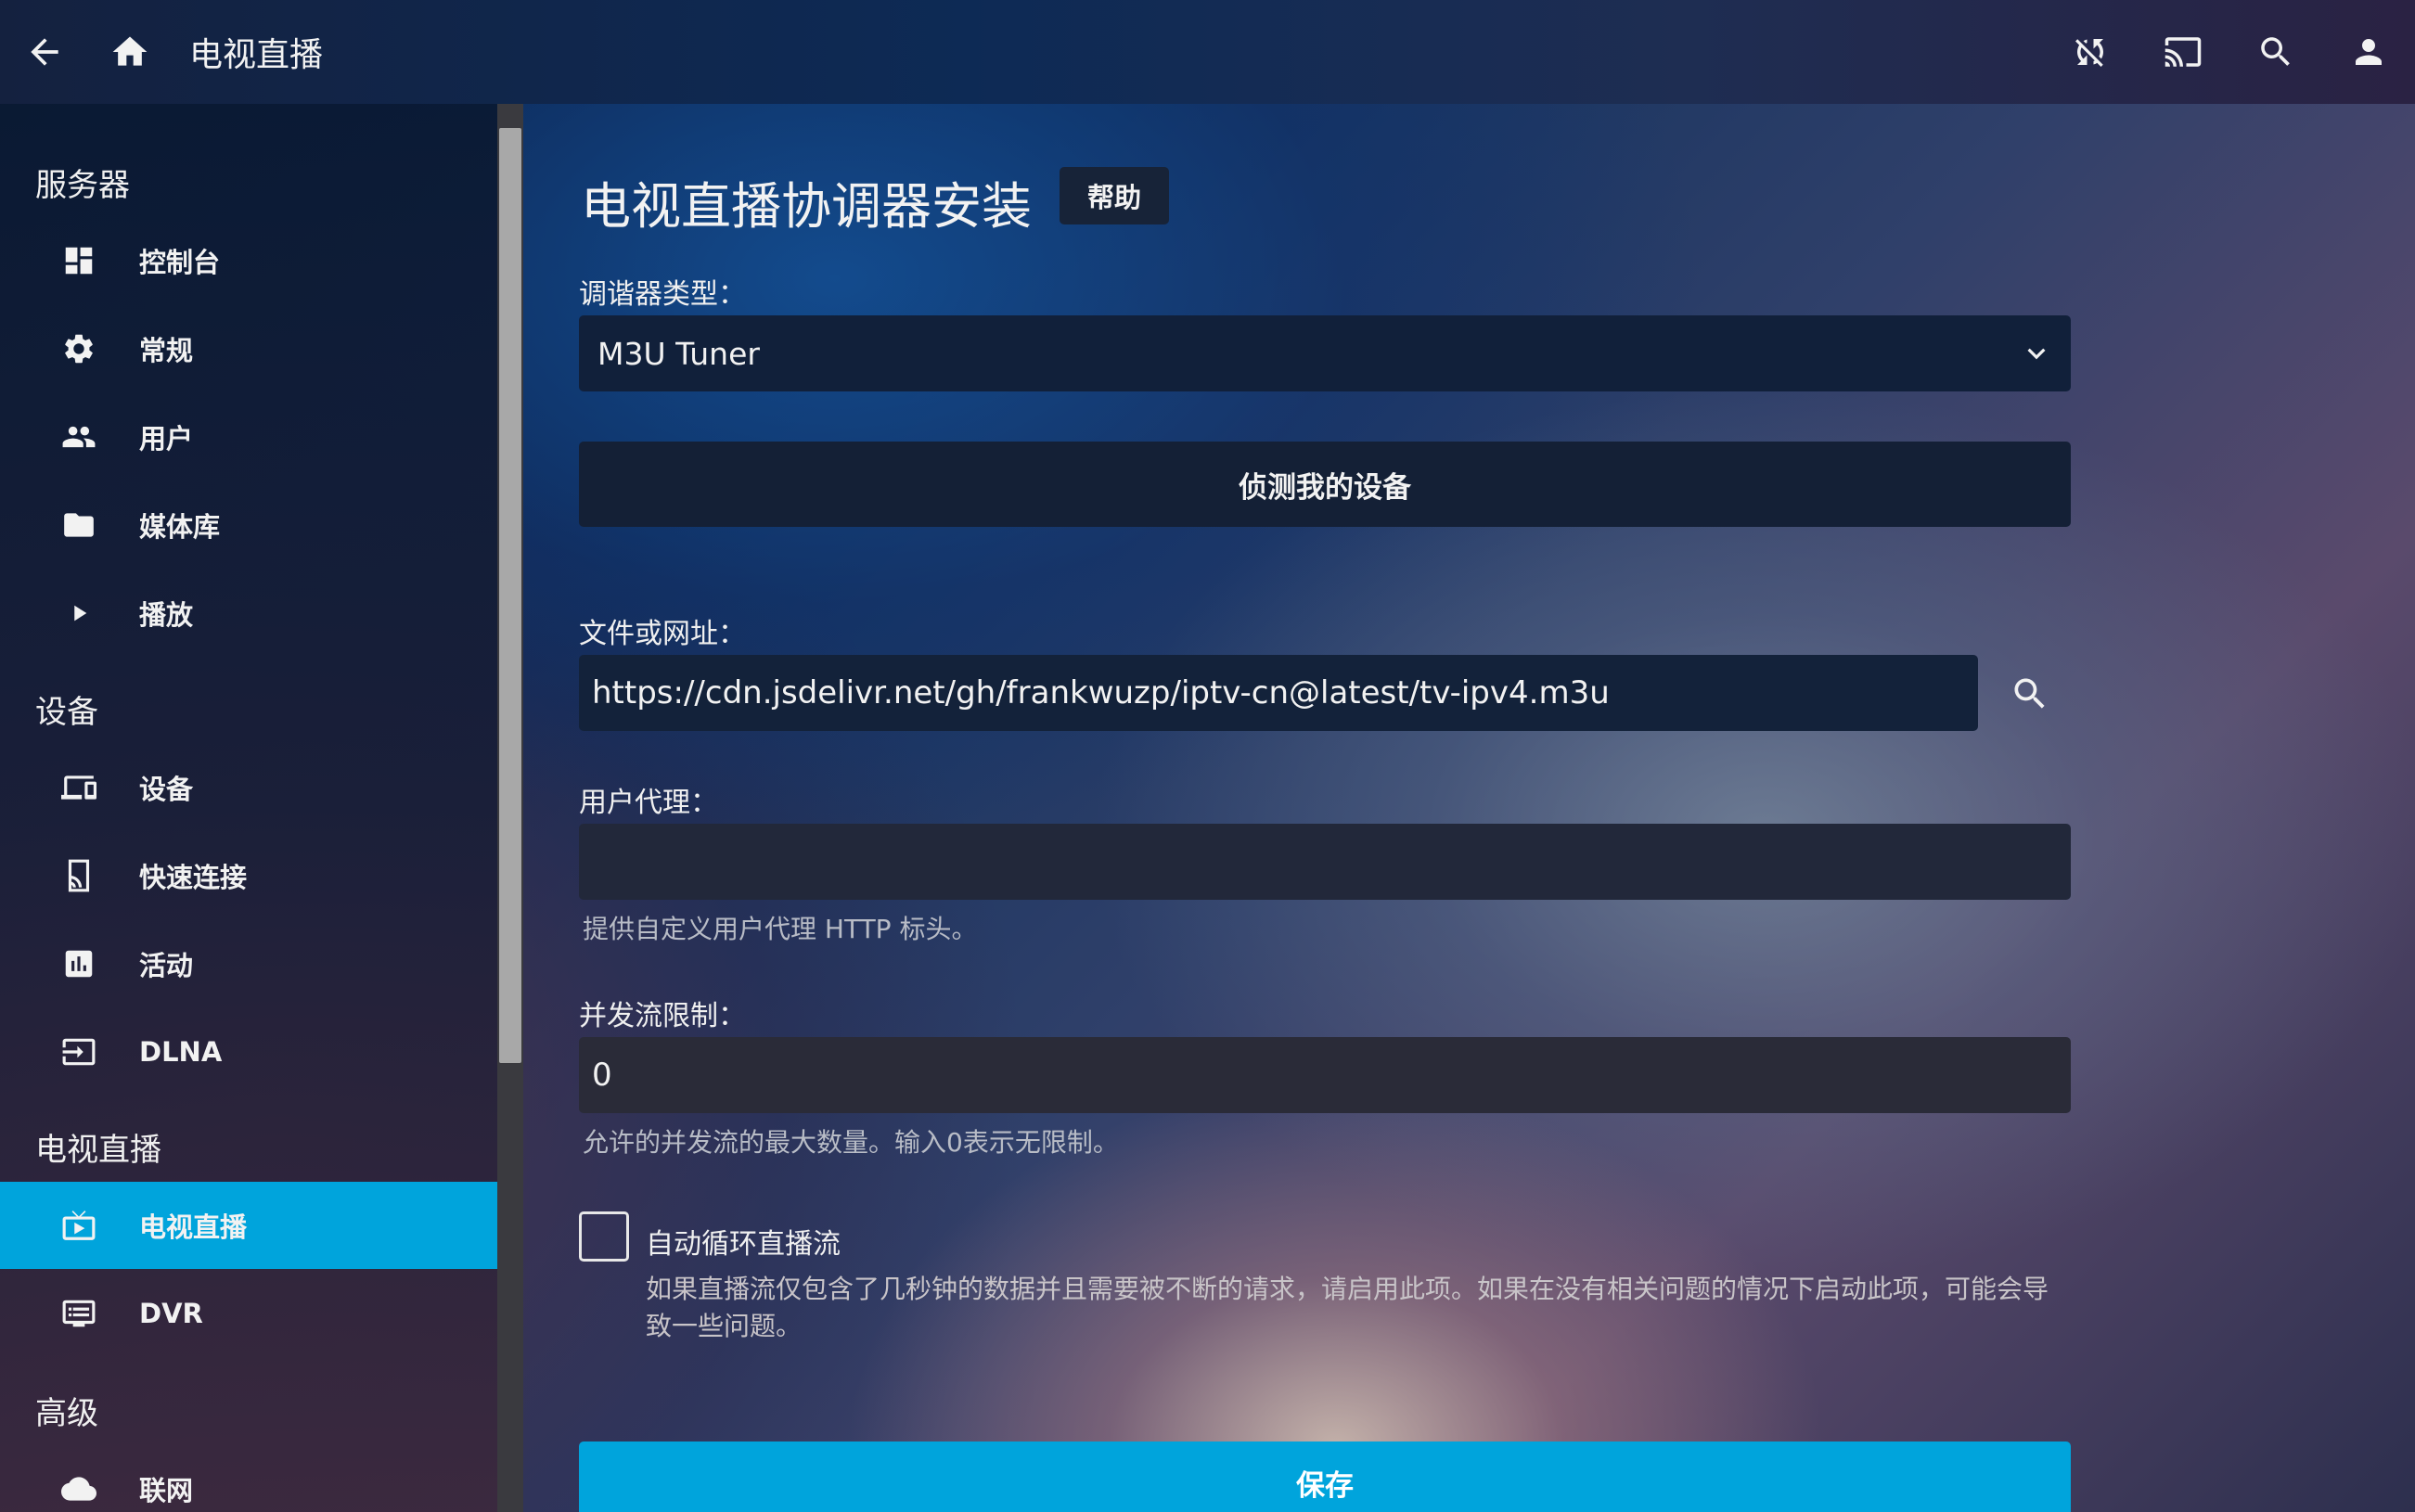 The width and height of the screenshot is (2415, 1512). Describe the element at coordinates (66, 1414) in the screenshot. I see `section-header-advanced: 高级` at that location.